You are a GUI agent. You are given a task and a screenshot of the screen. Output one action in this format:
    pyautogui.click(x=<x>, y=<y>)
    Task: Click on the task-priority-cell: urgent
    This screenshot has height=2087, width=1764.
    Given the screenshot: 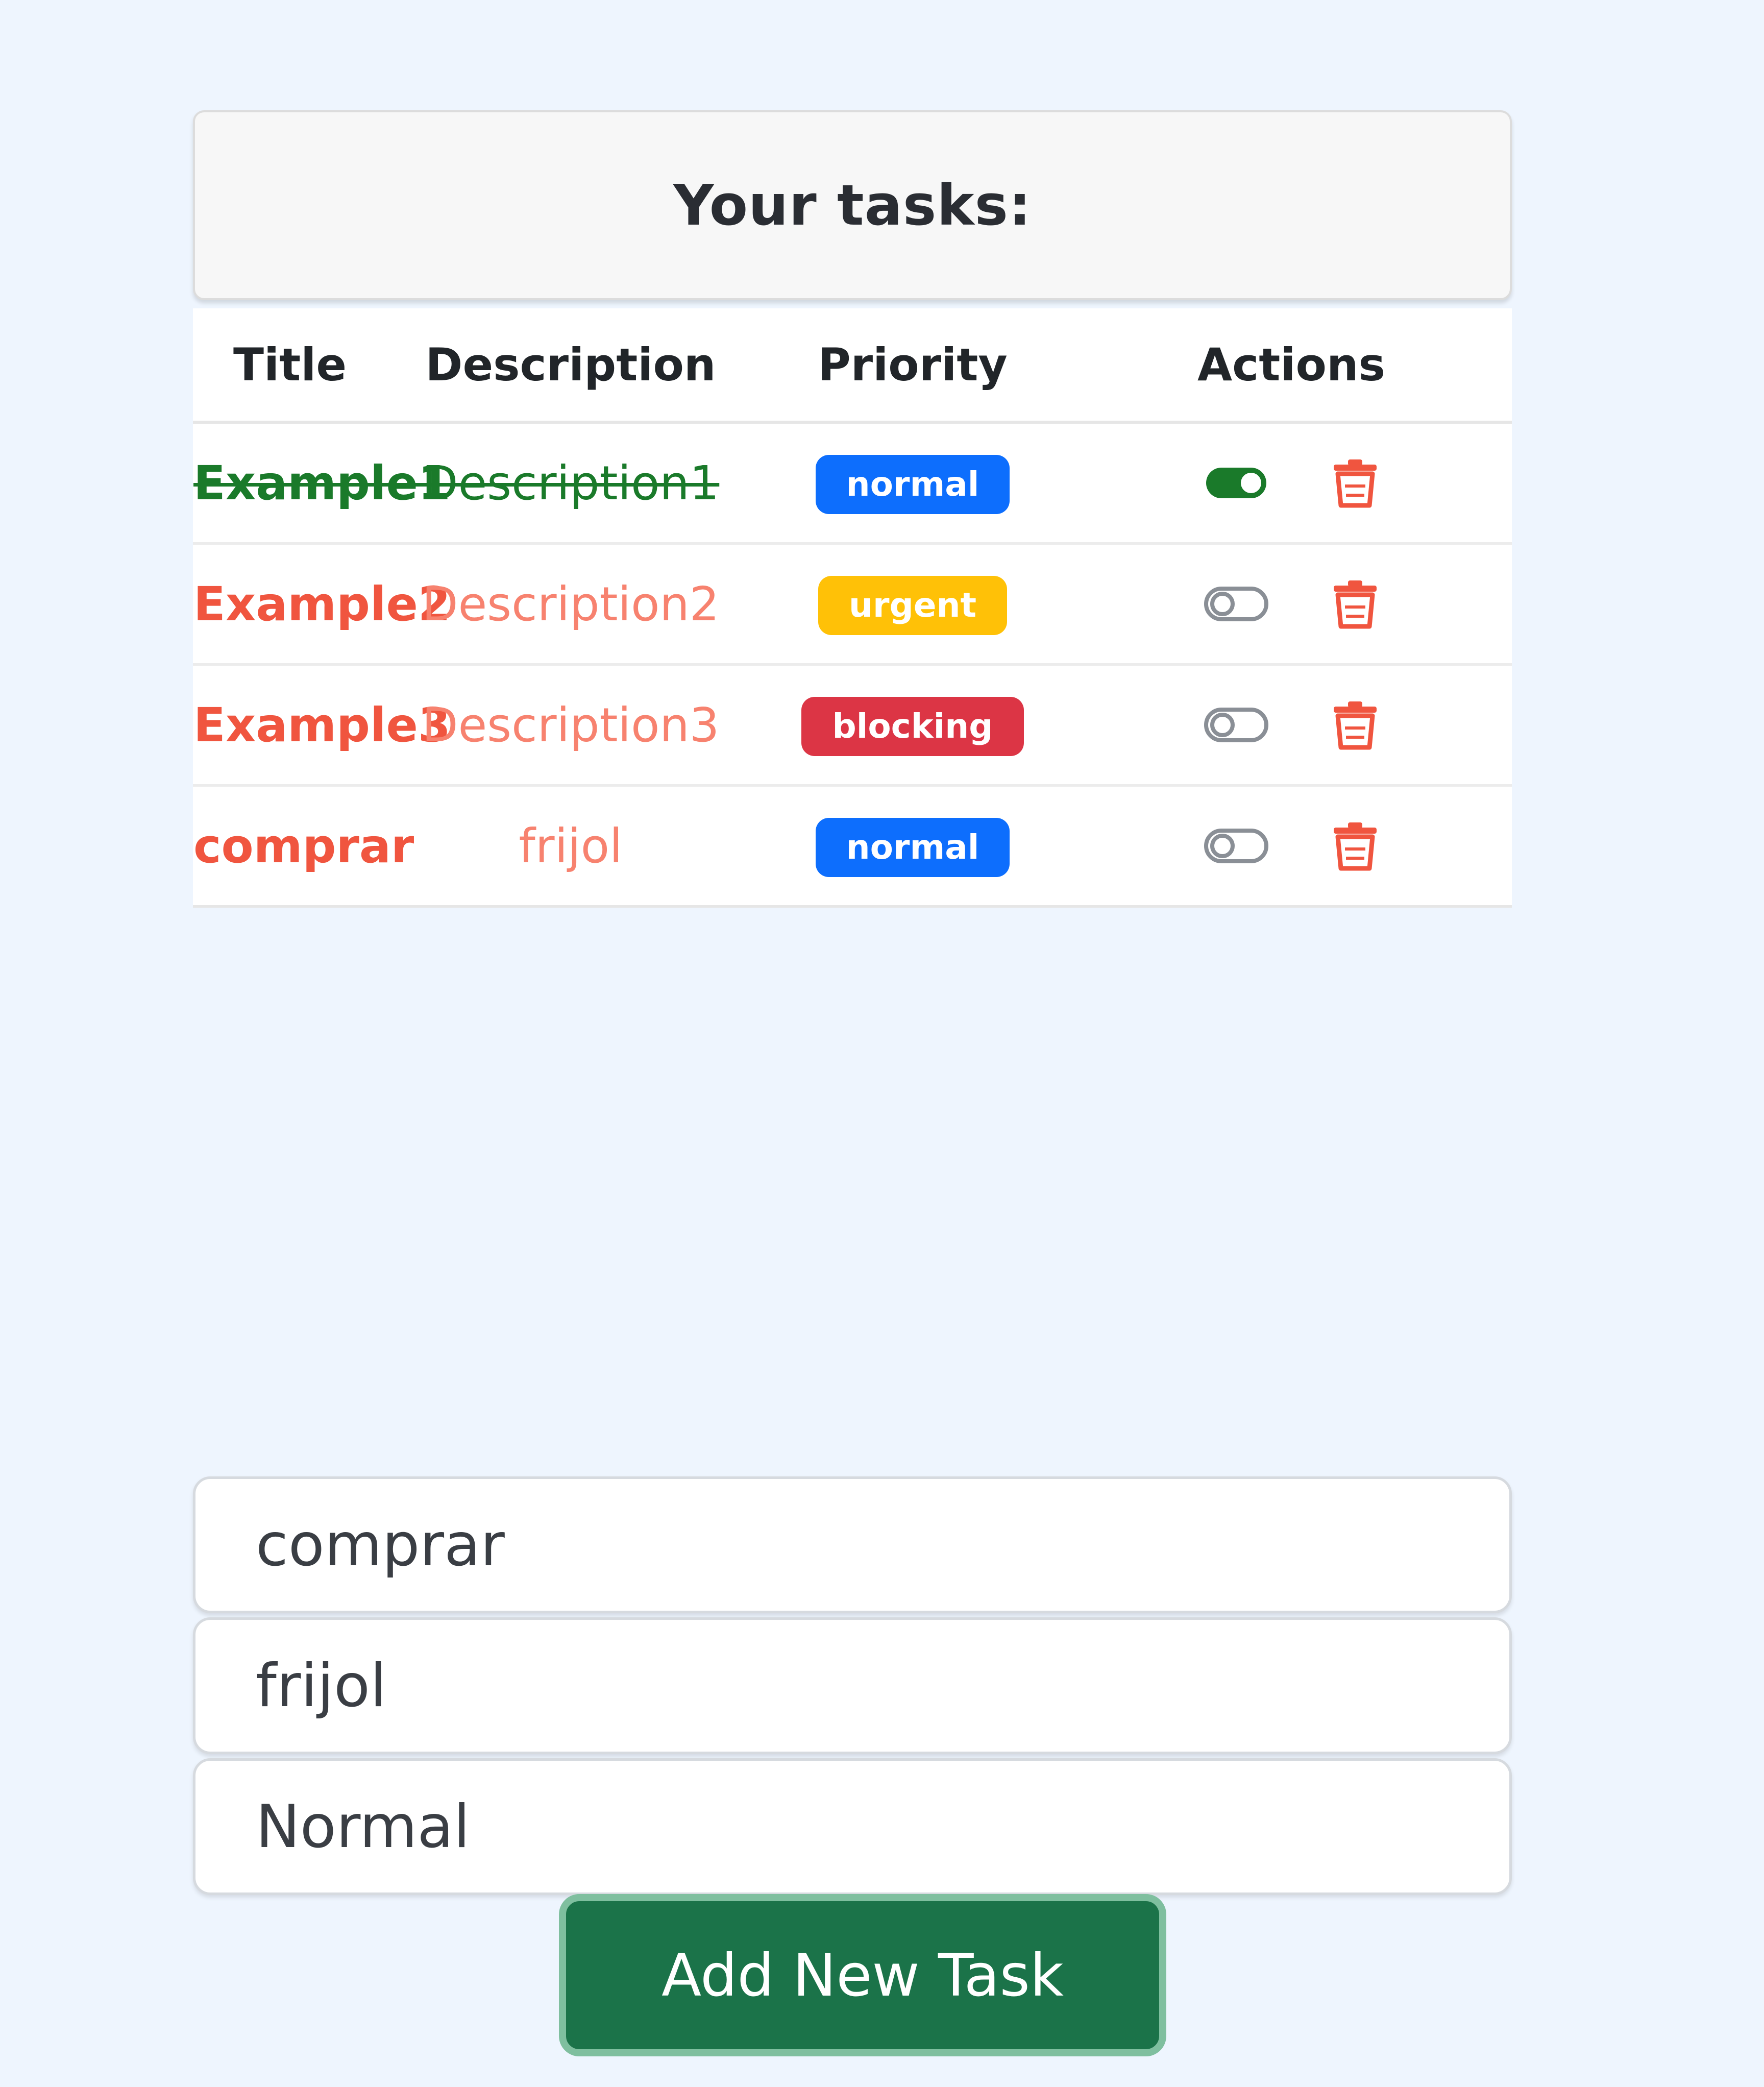 What is the action you would take?
    pyautogui.click(x=912, y=604)
    